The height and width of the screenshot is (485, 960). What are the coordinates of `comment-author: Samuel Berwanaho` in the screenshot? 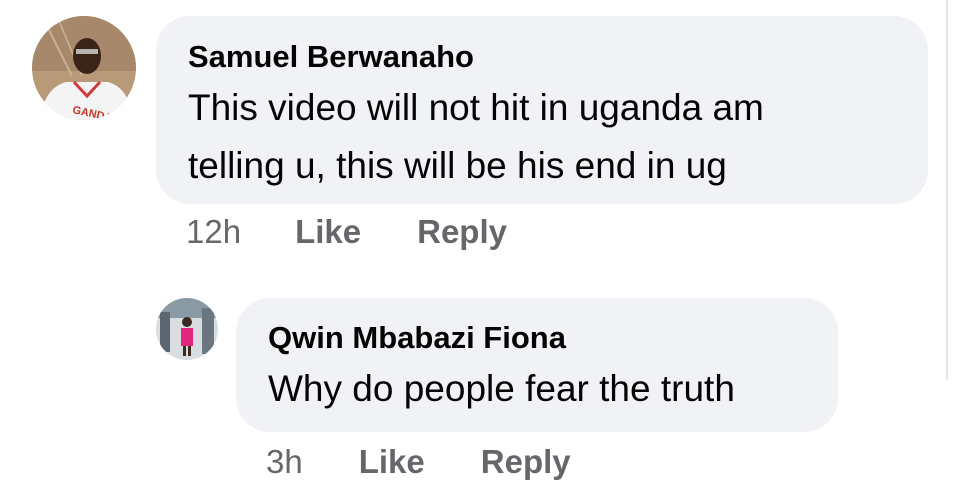 It's located at (331, 57).